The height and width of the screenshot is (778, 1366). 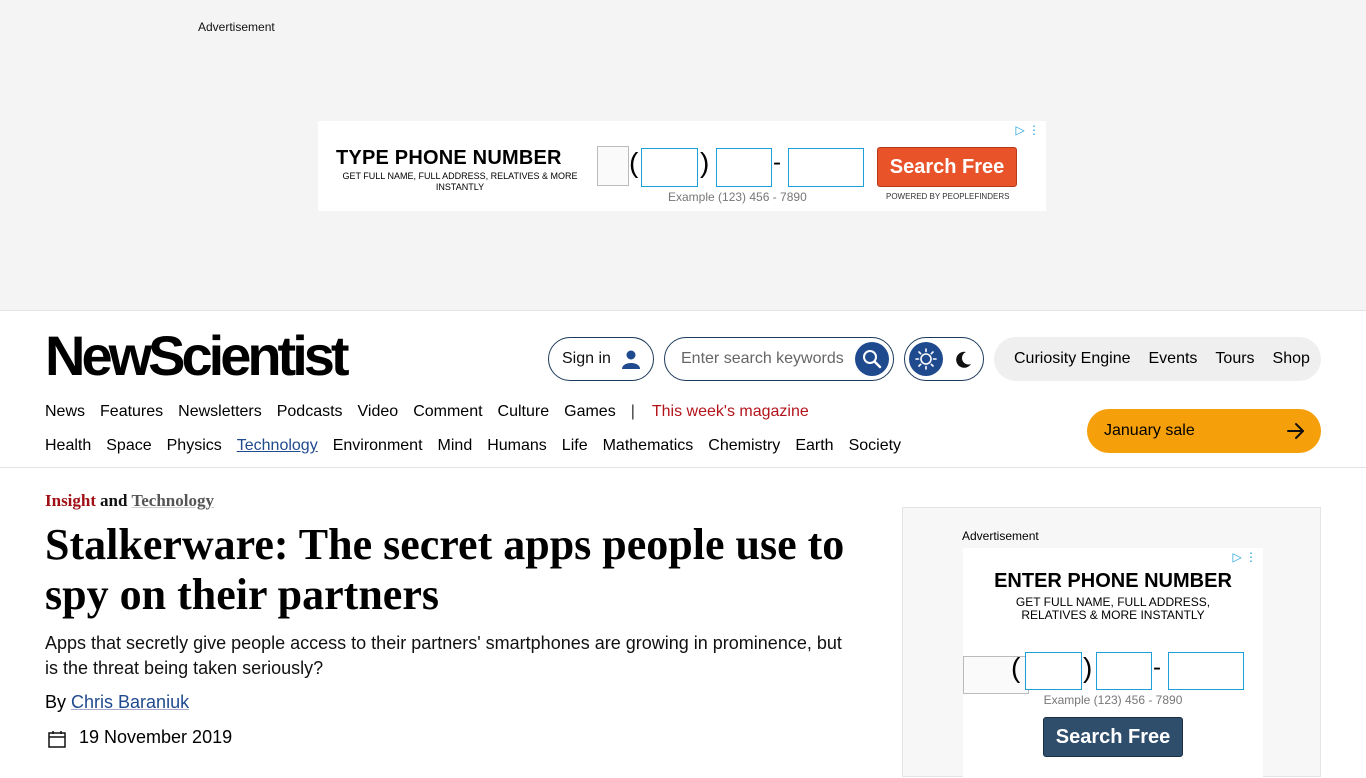 I want to click on nav-games: Games, so click(x=590, y=412).